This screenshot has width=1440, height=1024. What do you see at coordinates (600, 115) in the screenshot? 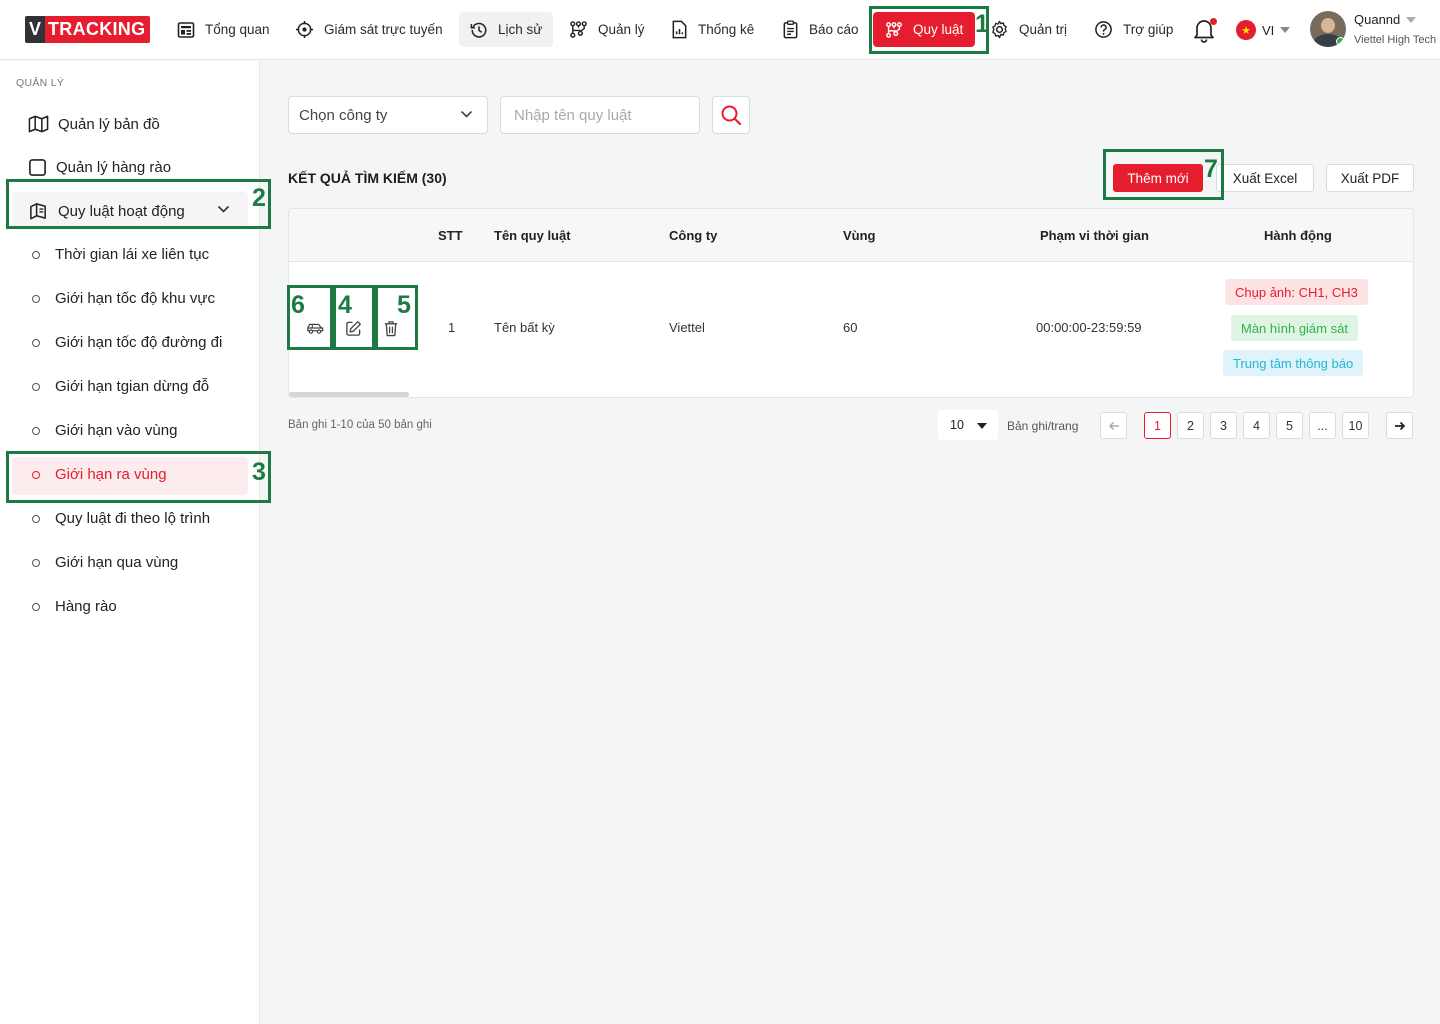
I see `rule-name-search-input` at bounding box center [600, 115].